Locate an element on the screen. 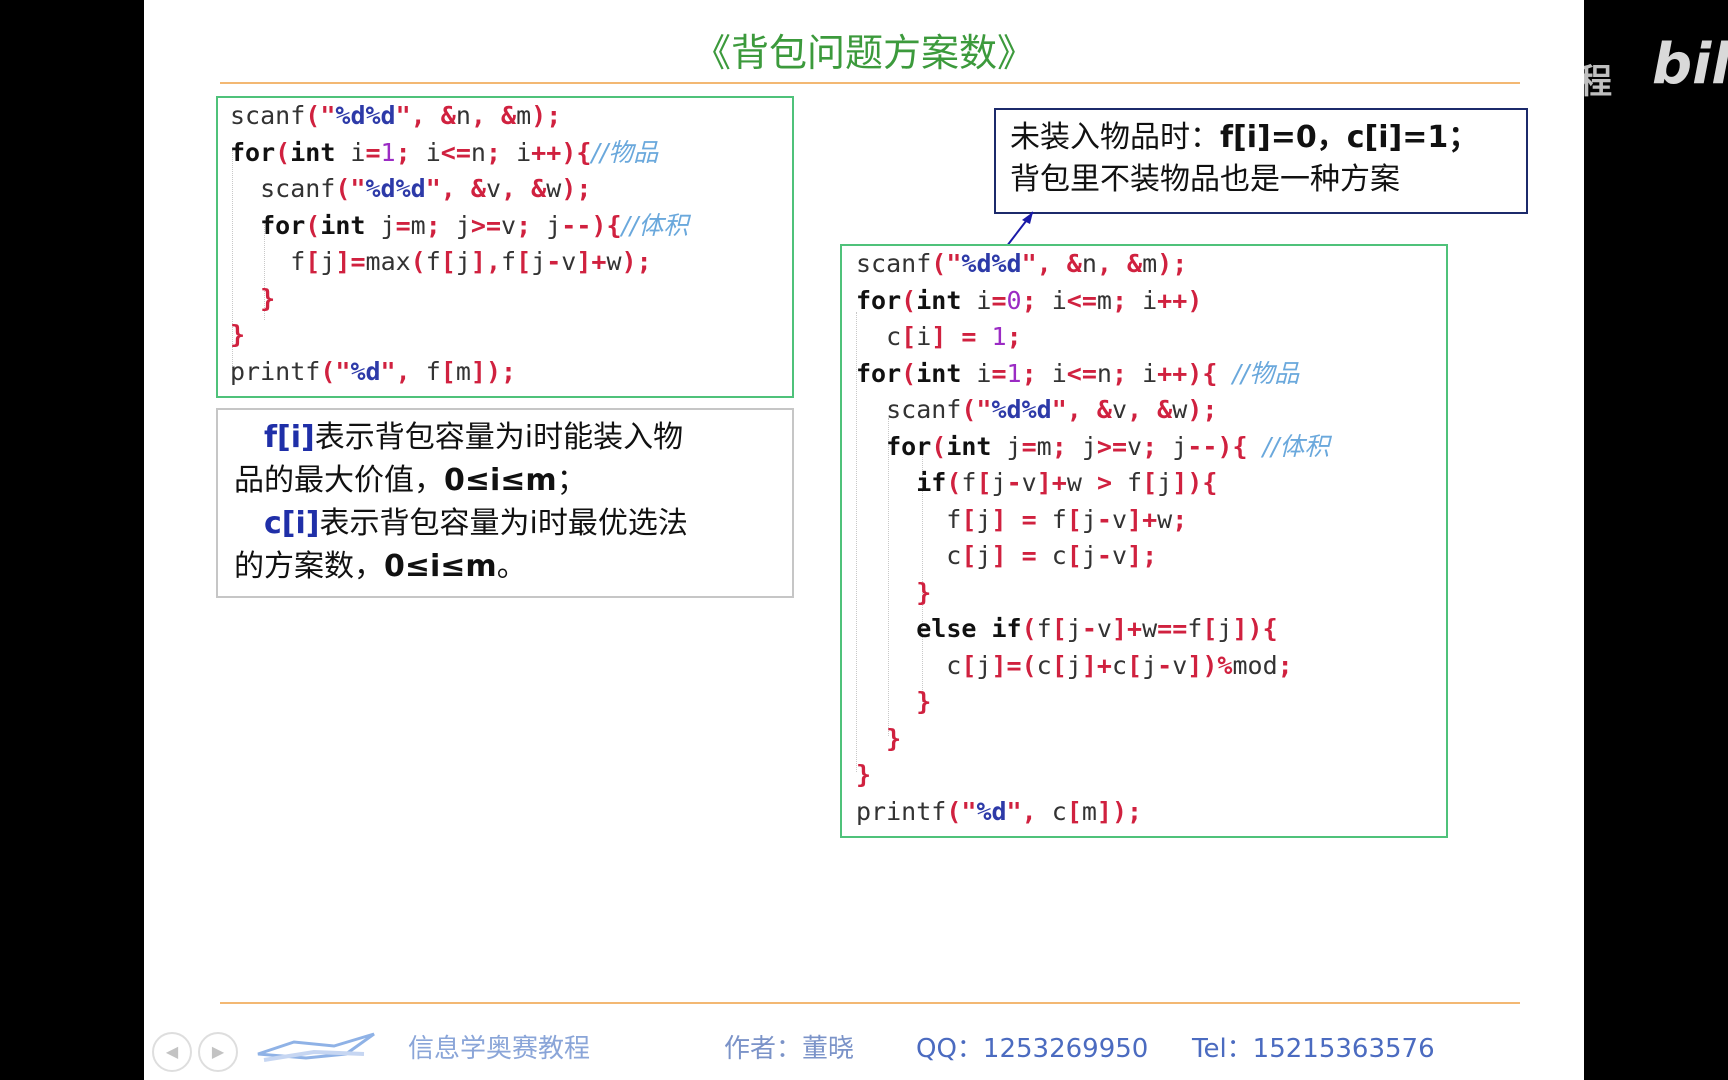  watermark-text: 编程 is located at coordinates (1578, 82).